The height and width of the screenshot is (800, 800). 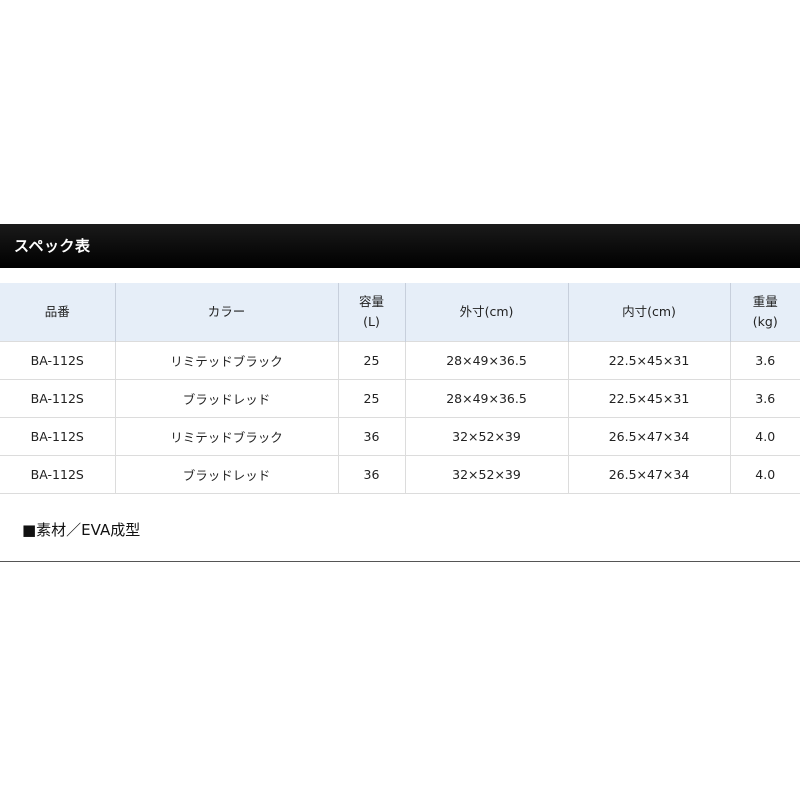 What do you see at coordinates (58, 312) in the screenshot?
I see `header-product-number: 品番` at bounding box center [58, 312].